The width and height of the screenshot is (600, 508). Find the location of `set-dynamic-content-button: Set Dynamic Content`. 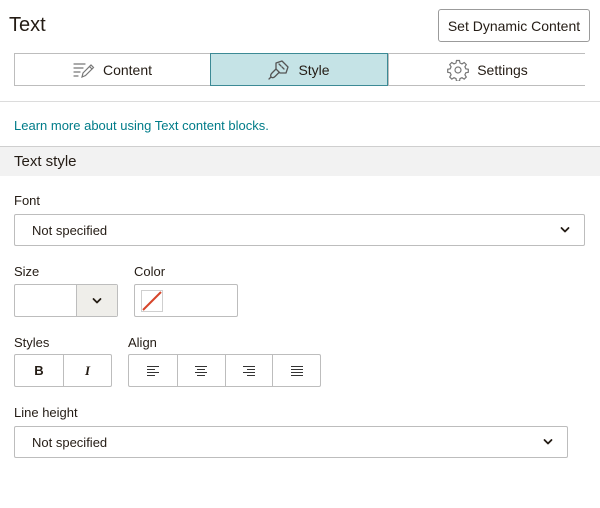

set-dynamic-content-button: Set Dynamic Content is located at coordinates (514, 25).